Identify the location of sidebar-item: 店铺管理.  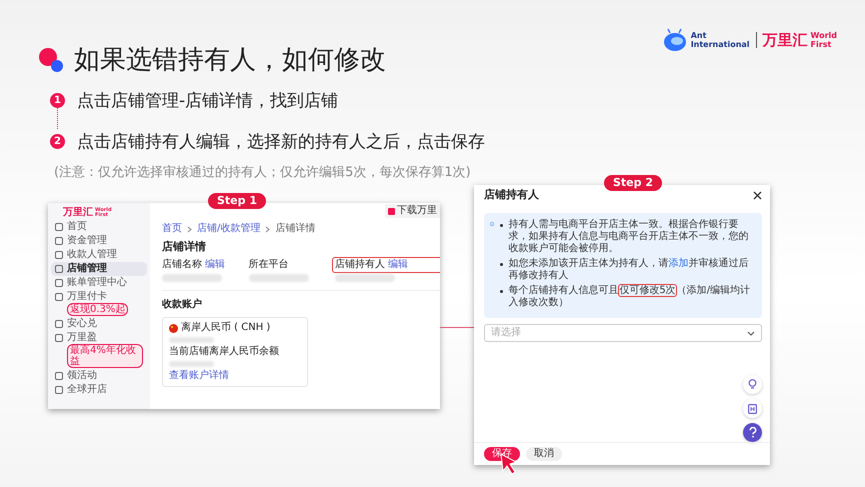
(99, 269).